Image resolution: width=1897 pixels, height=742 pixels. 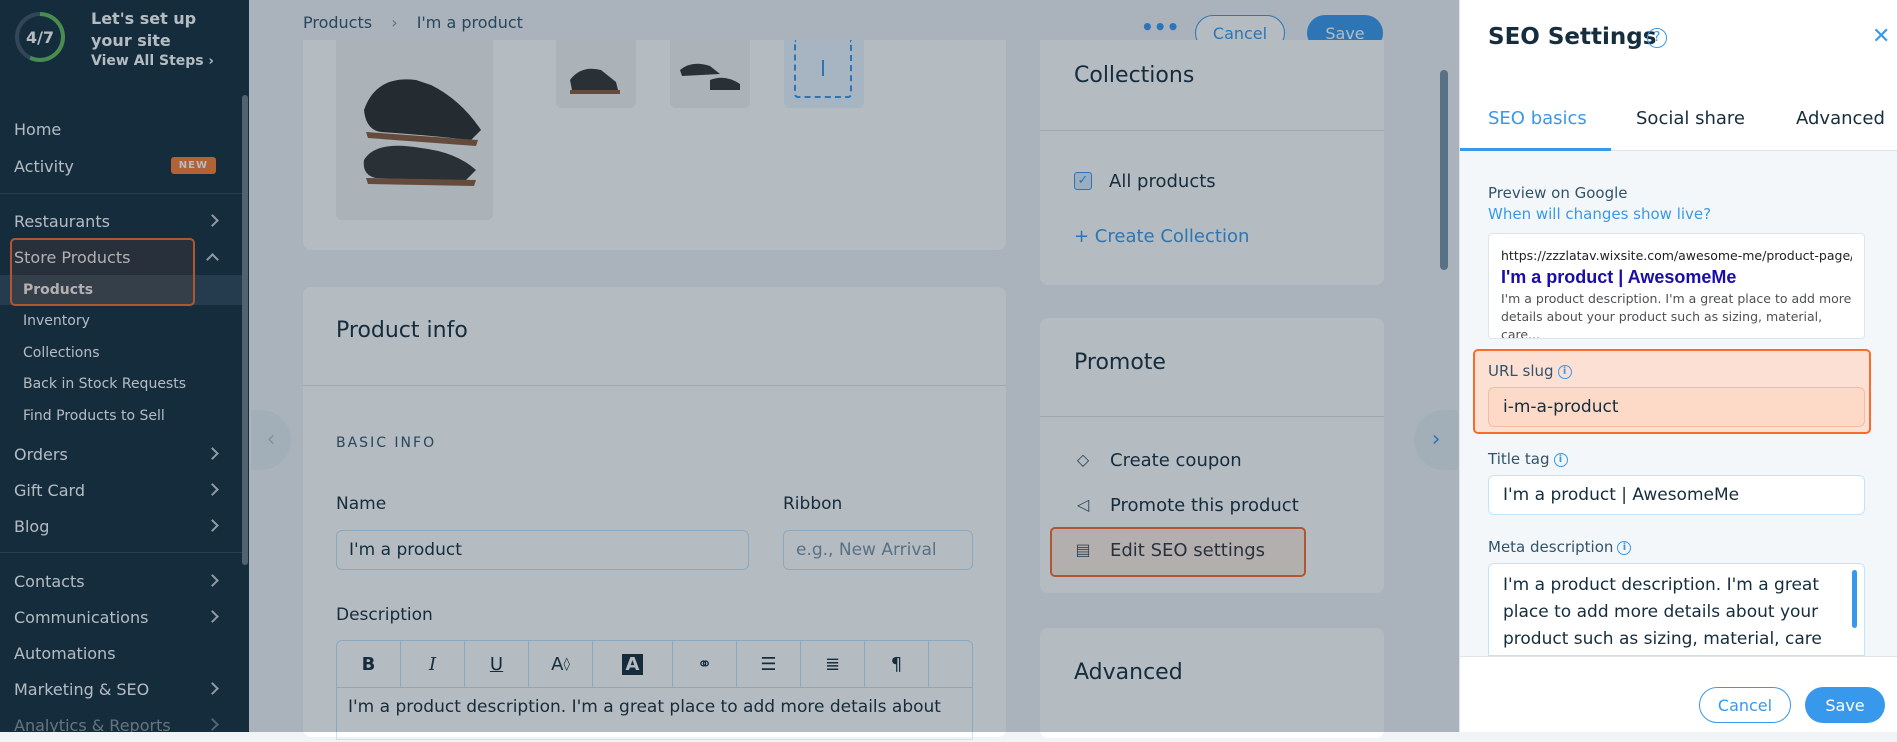 I want to click on close-icon: ✕, so click(x=1881, y=36).